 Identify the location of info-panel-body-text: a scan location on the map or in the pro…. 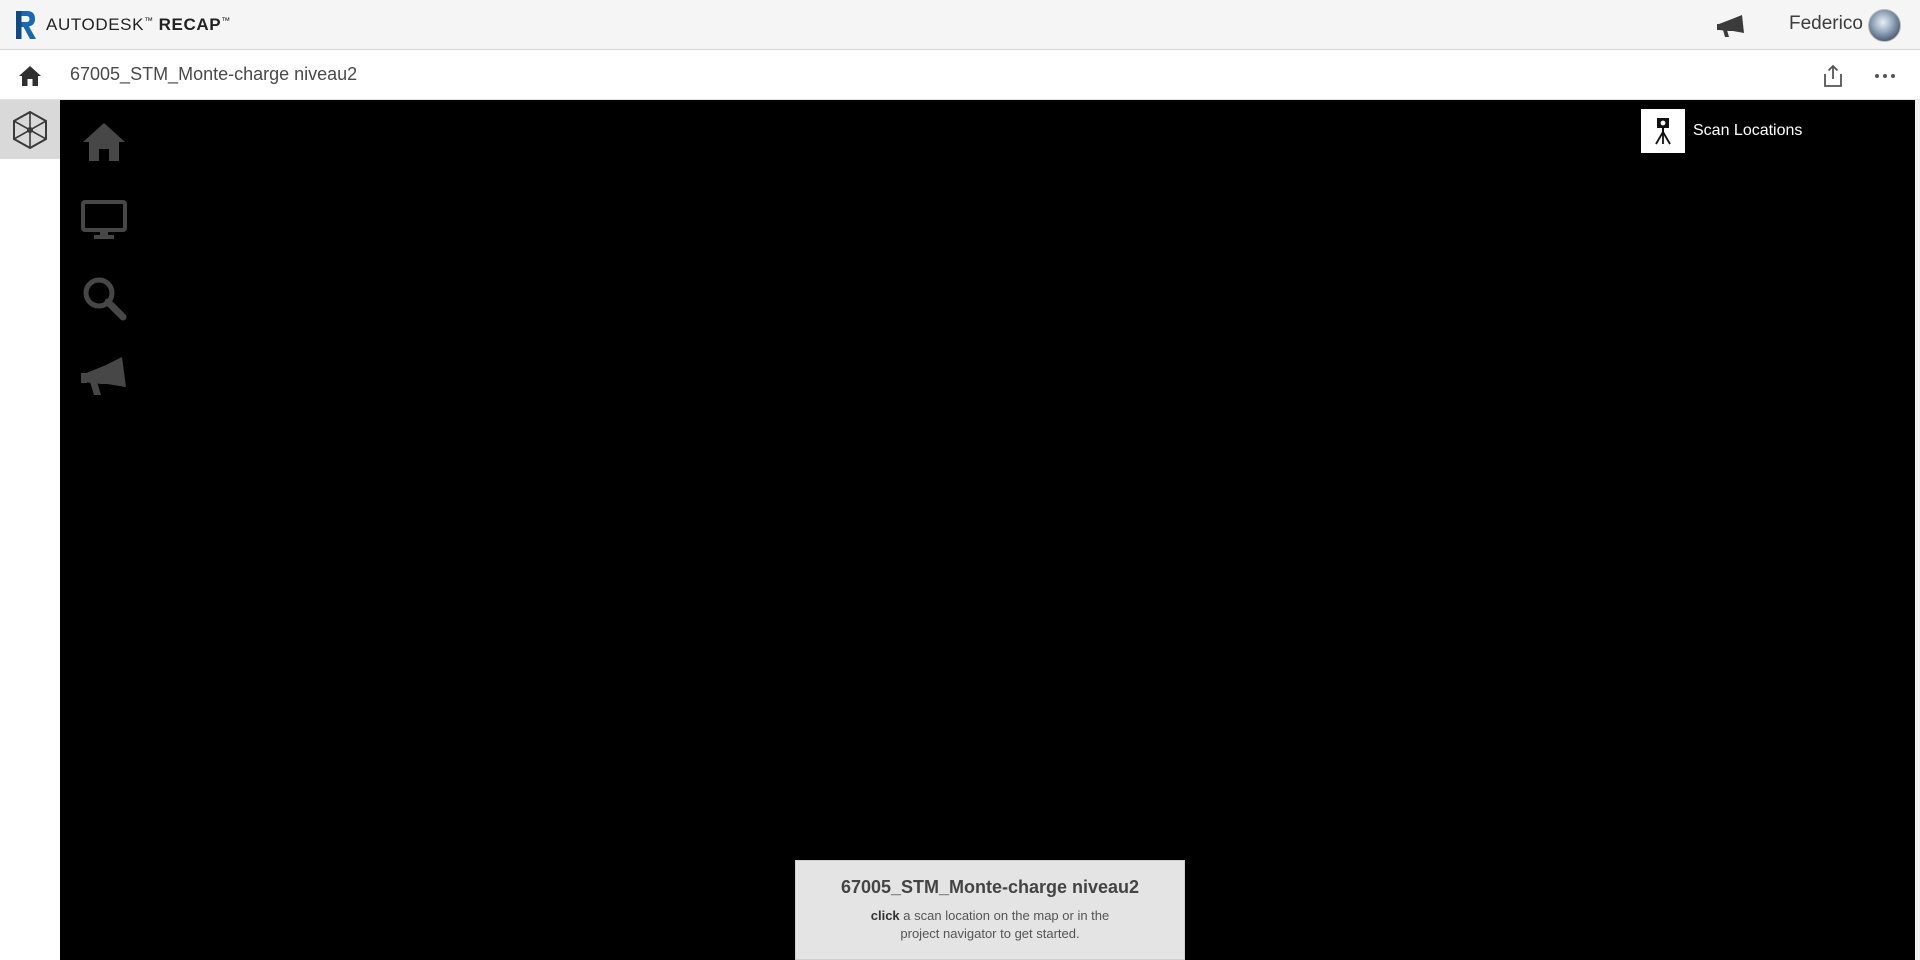
(1004, 924).